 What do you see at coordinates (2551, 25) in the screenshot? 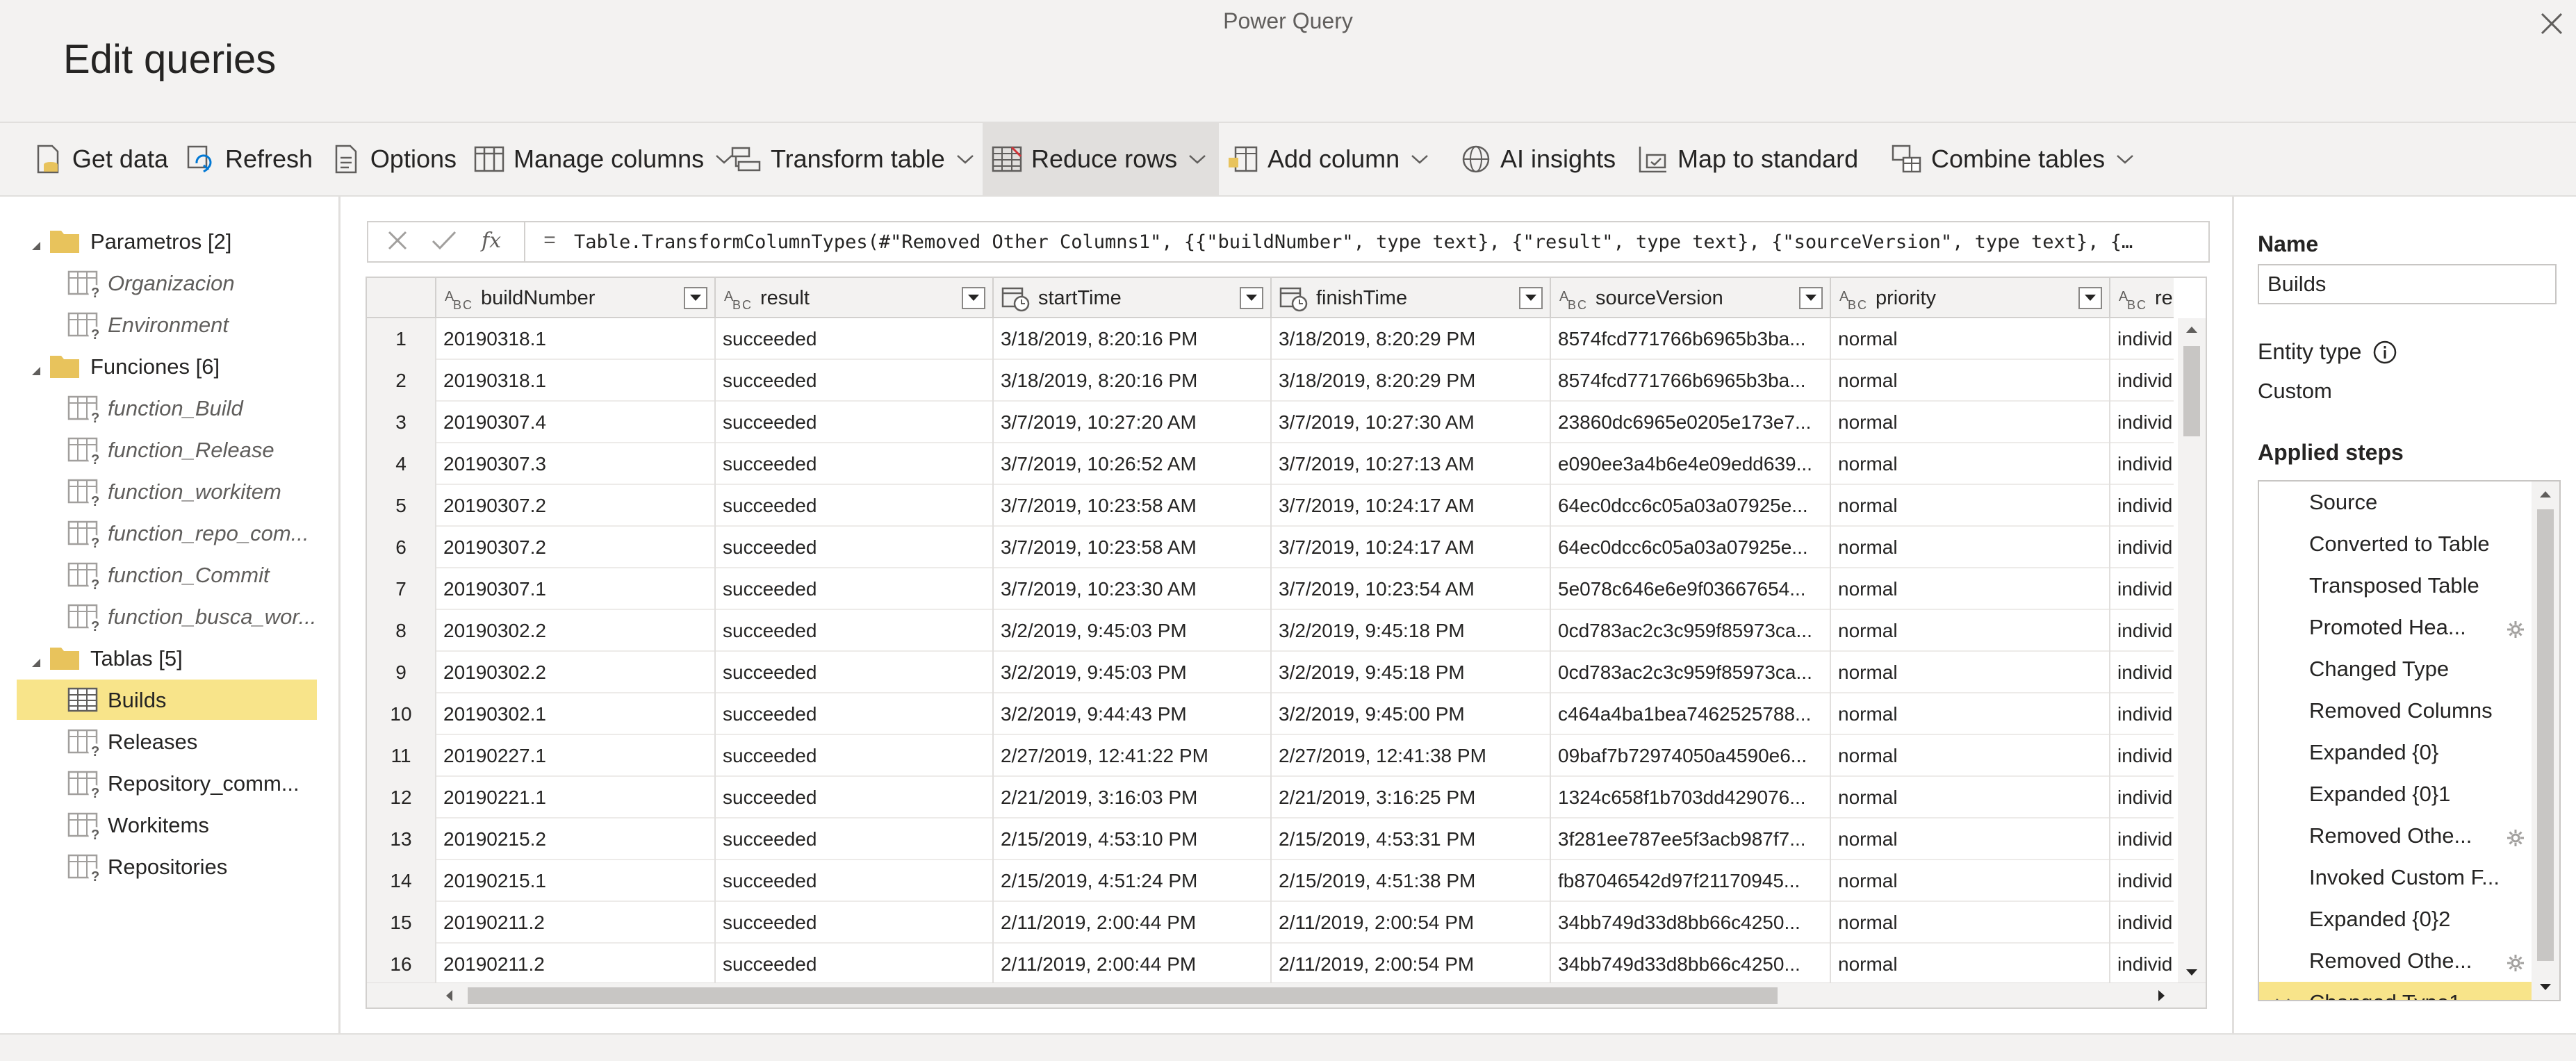
I see `close-button` at bounding box center [2551, 25].